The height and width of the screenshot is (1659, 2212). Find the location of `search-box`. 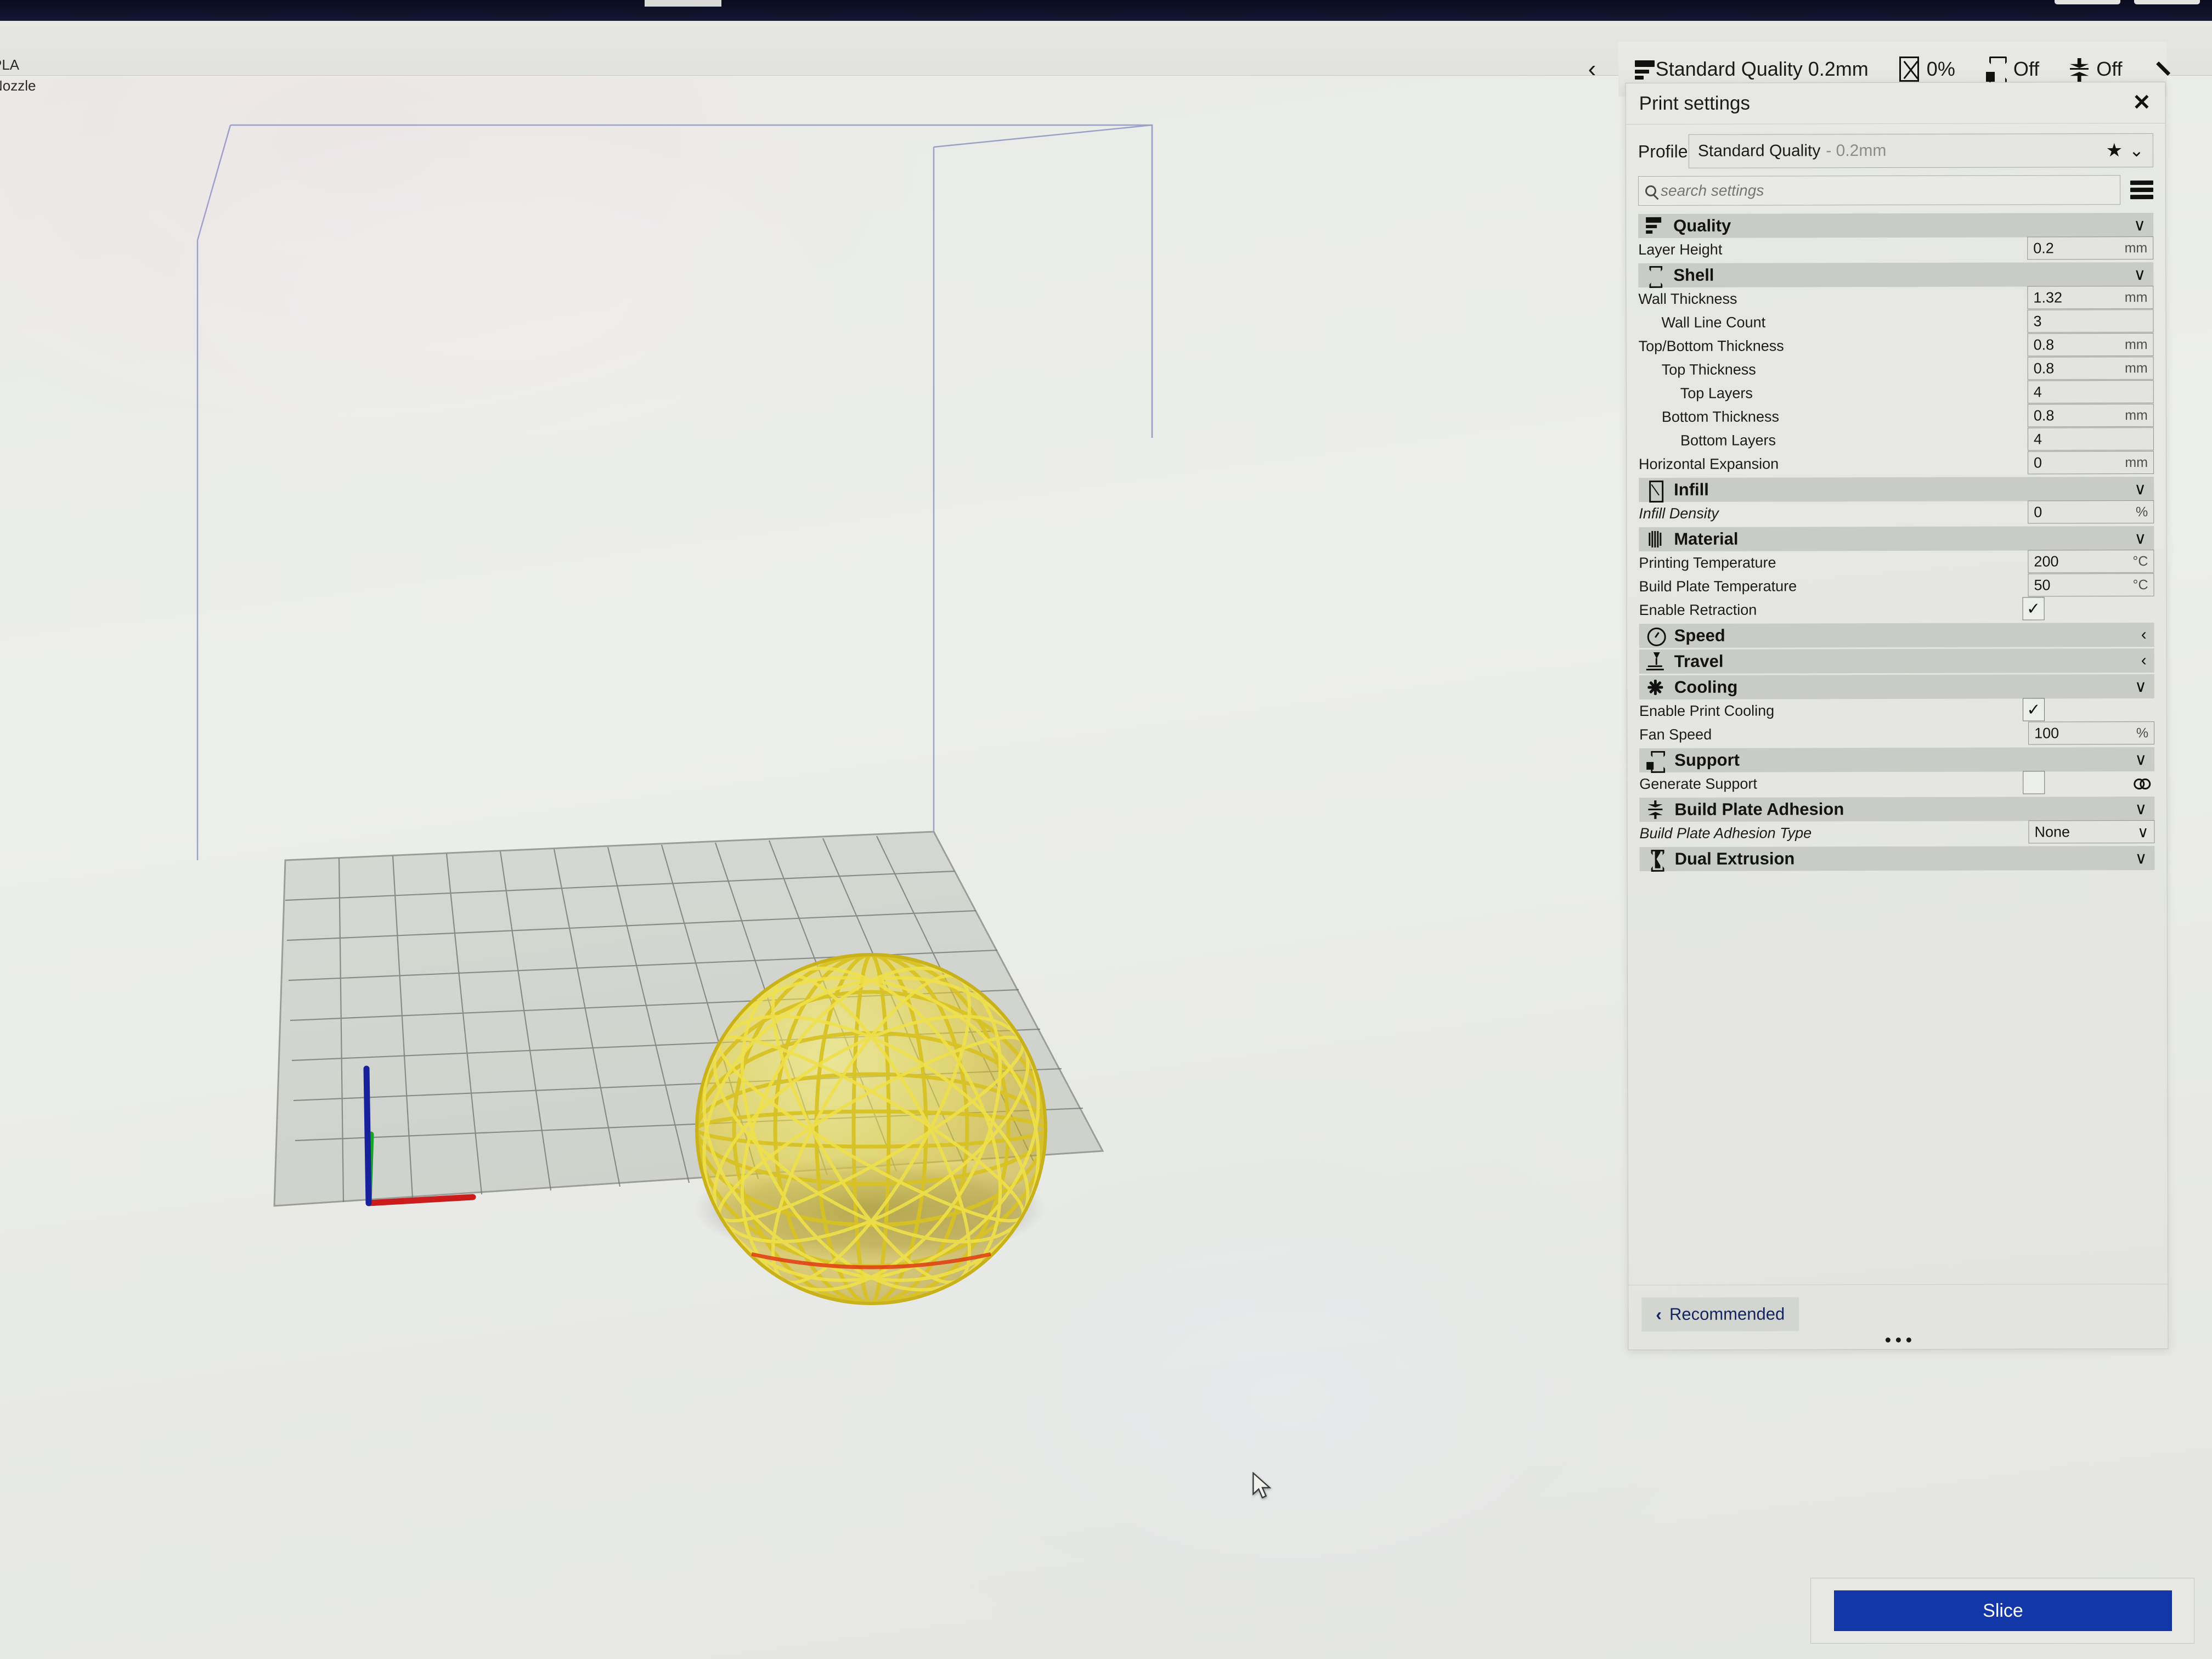

search-box is located at coordinates (1879, 191).